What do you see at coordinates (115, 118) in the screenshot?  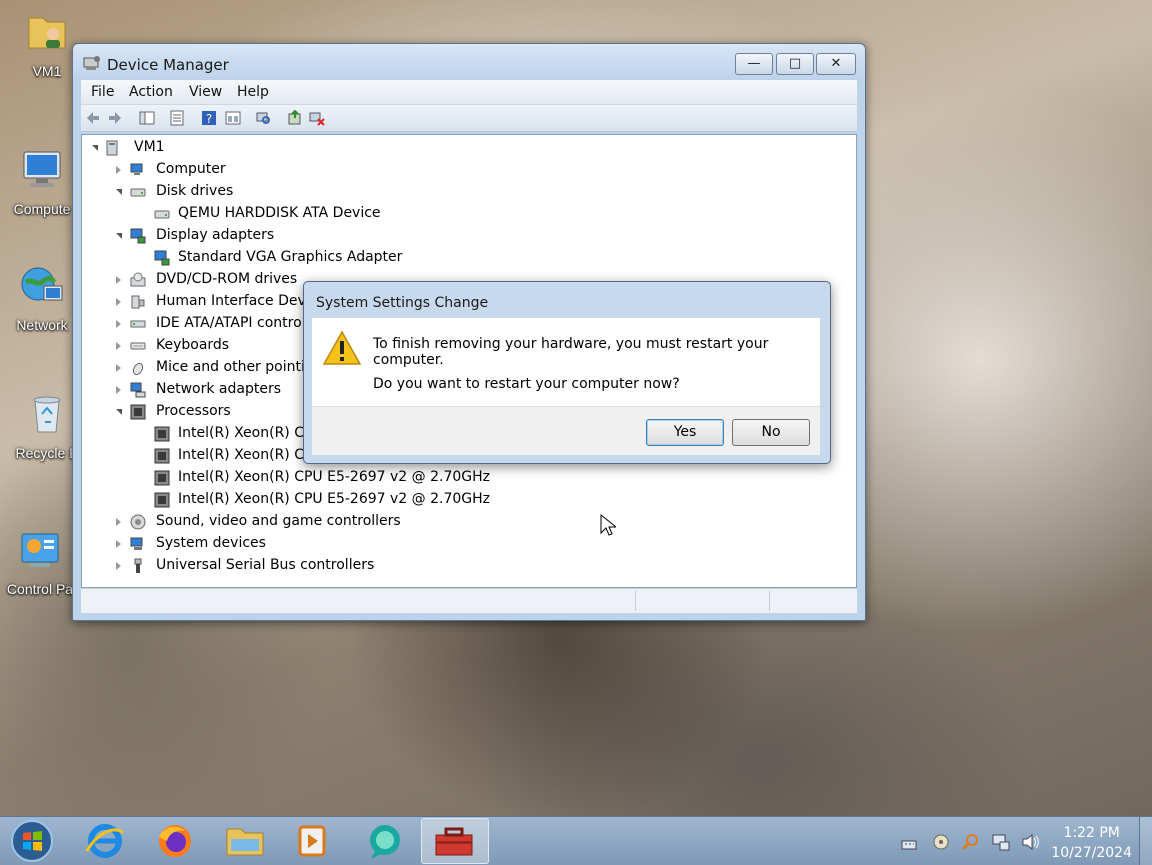 I see `forward-arrow-icon` at bounding box center [115, 118].